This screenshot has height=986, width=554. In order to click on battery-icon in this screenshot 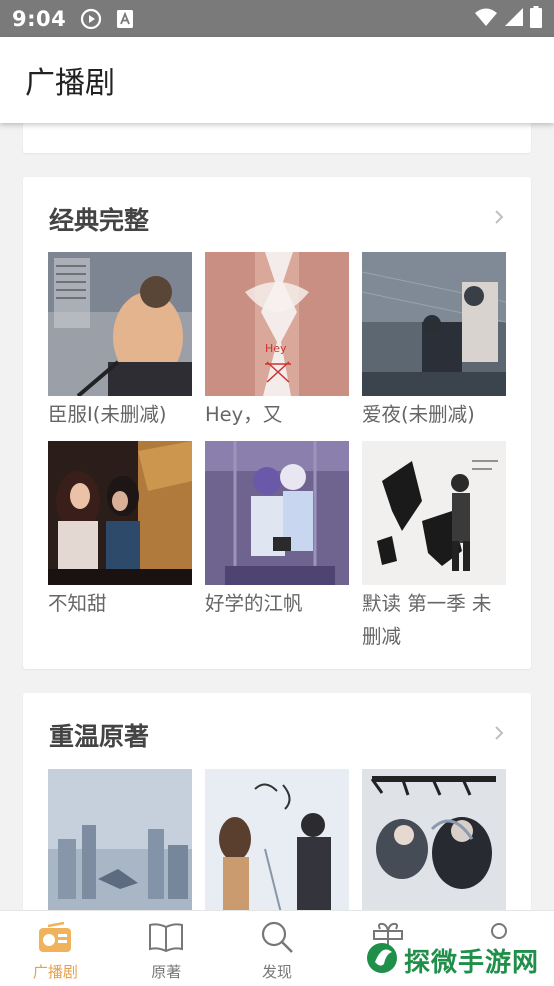, I will do `click(536, 18)`.